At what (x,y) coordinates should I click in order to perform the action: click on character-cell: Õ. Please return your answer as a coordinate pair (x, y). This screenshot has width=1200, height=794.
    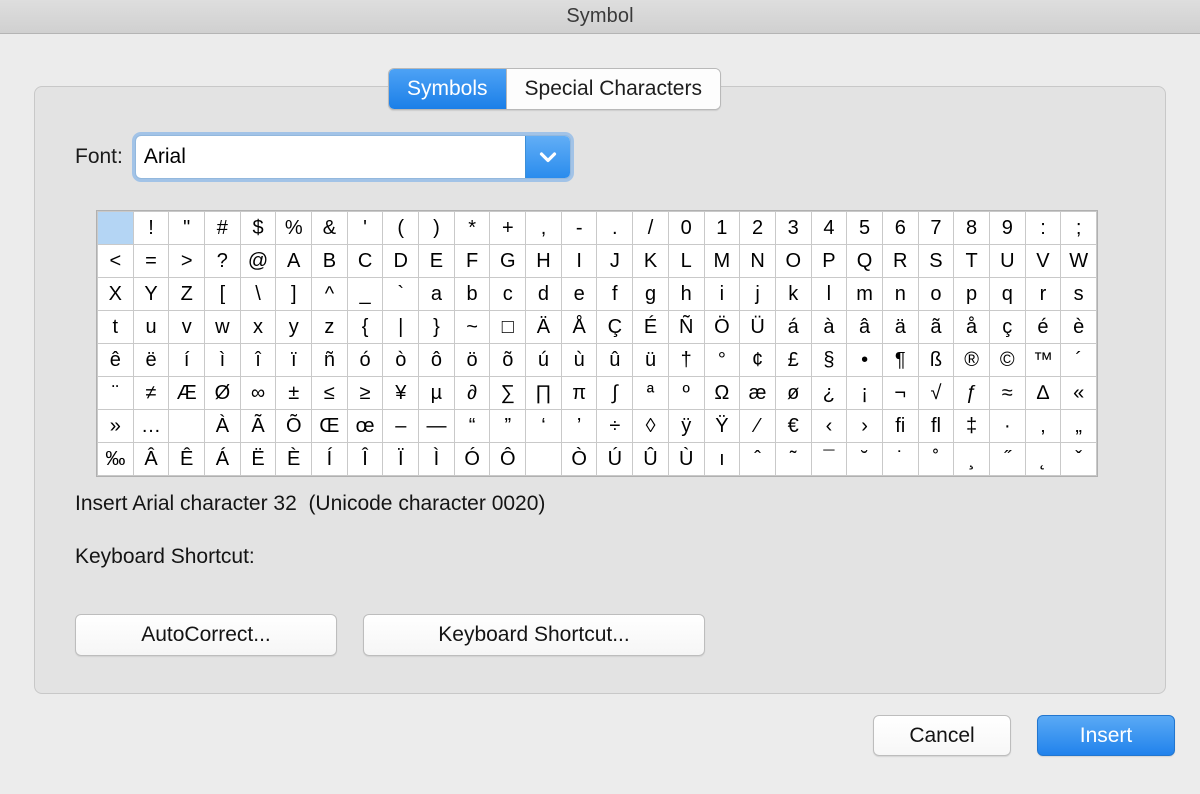
    Looking at the image, I should click on (294, 426).